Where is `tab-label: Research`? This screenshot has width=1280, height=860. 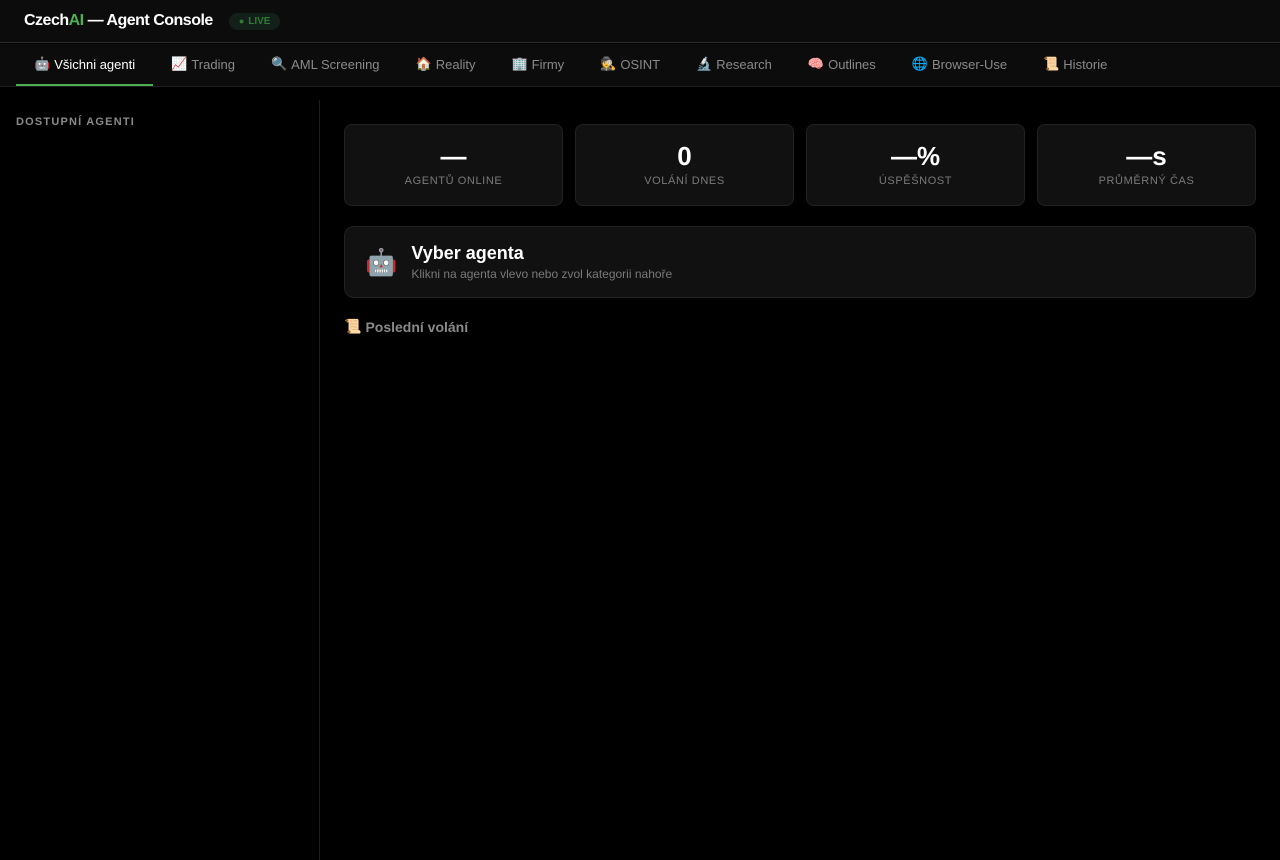 tab-label: Research is located at coordinates (744, 64).